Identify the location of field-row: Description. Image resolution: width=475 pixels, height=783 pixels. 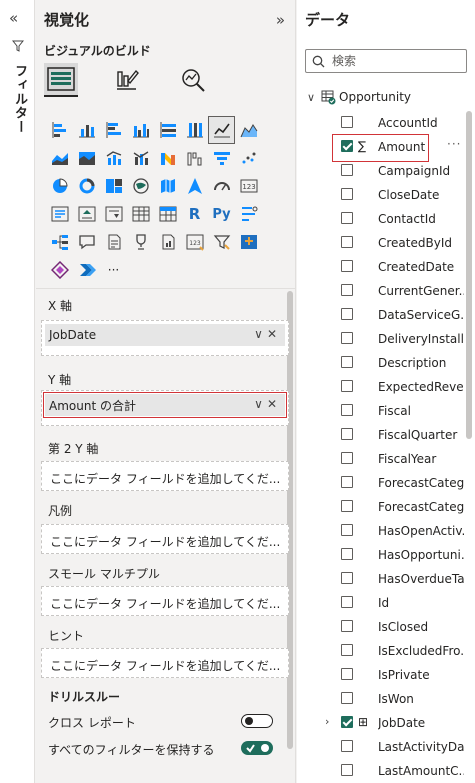
(383, 363).